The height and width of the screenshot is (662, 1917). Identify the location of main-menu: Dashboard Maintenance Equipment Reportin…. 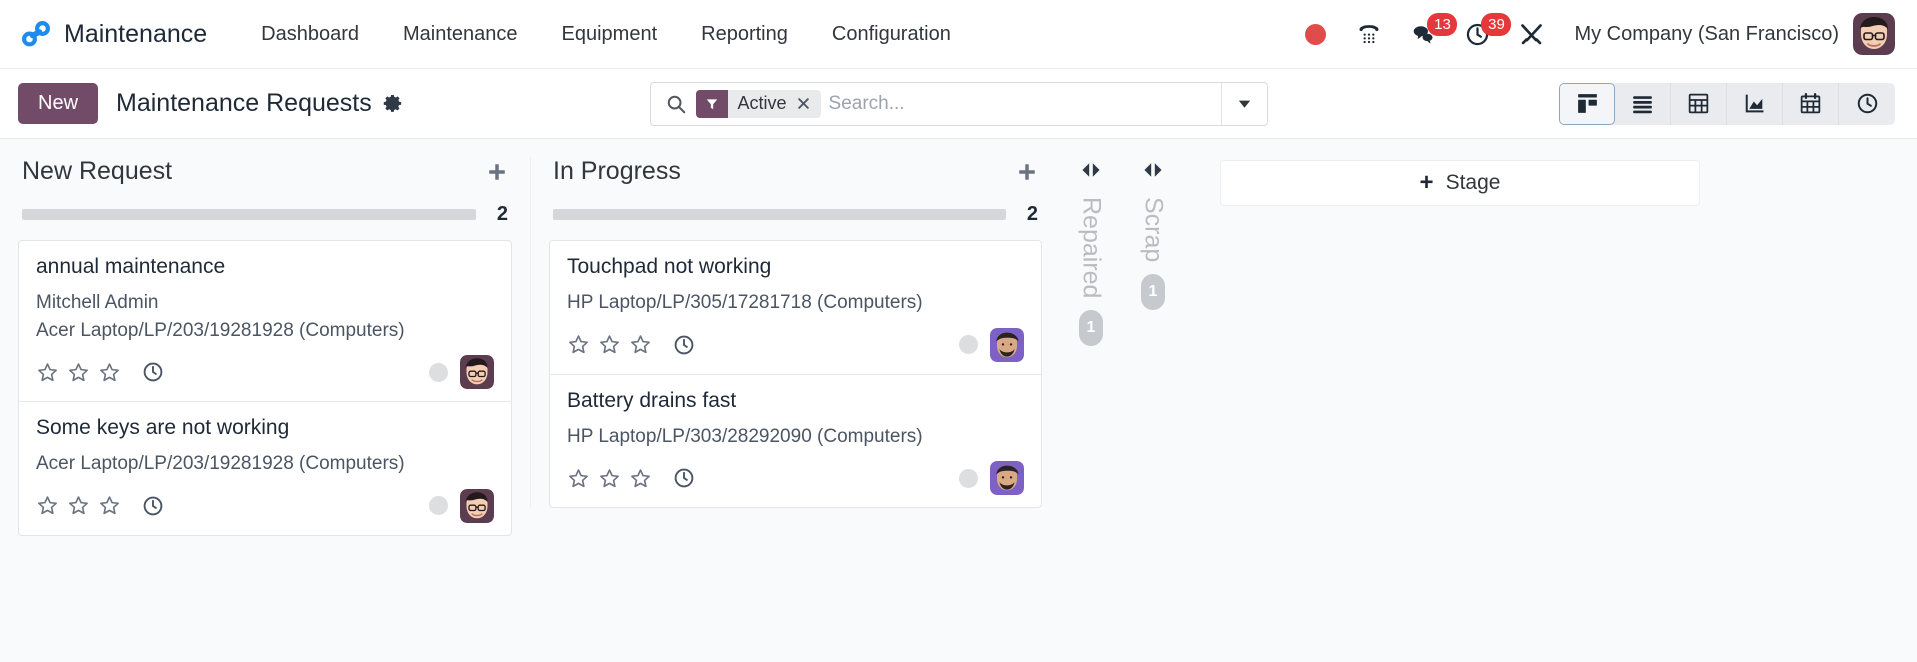
(606, 34).